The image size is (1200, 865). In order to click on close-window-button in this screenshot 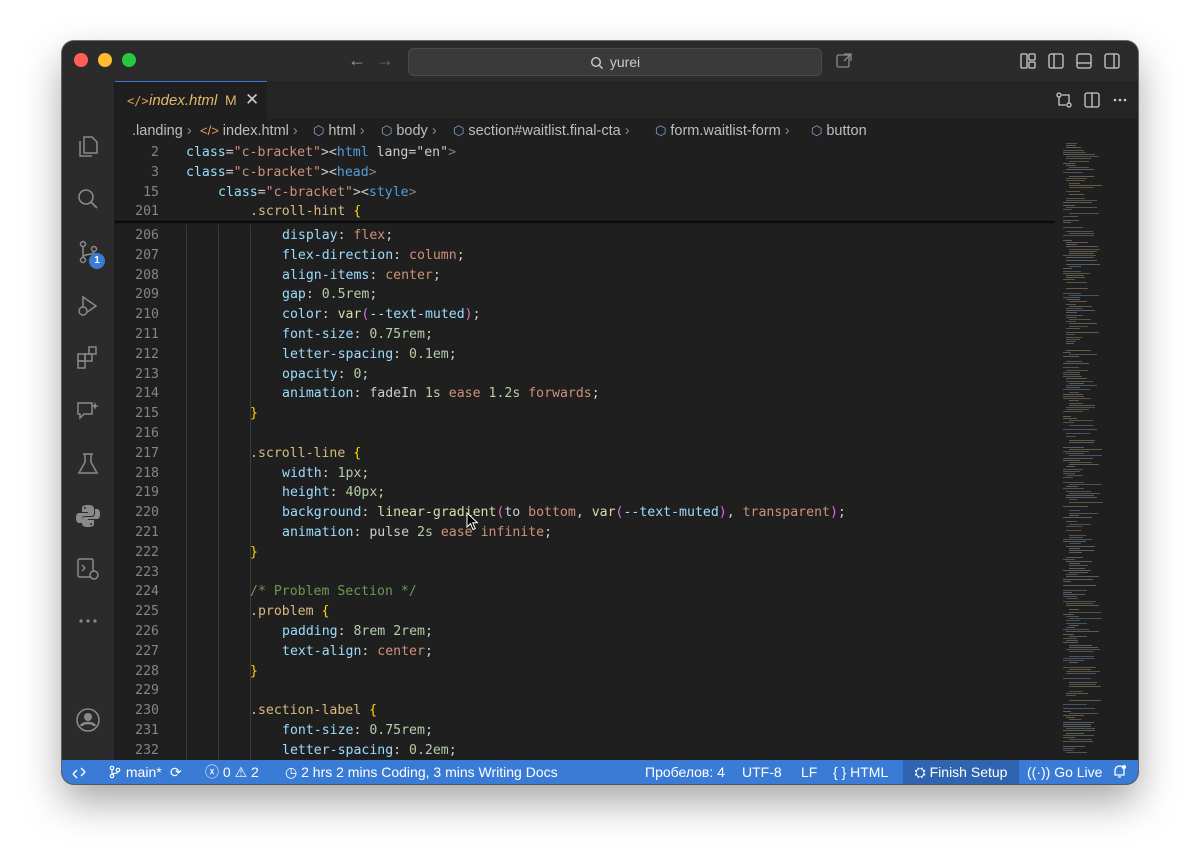, I will do `click(81, 60)`.